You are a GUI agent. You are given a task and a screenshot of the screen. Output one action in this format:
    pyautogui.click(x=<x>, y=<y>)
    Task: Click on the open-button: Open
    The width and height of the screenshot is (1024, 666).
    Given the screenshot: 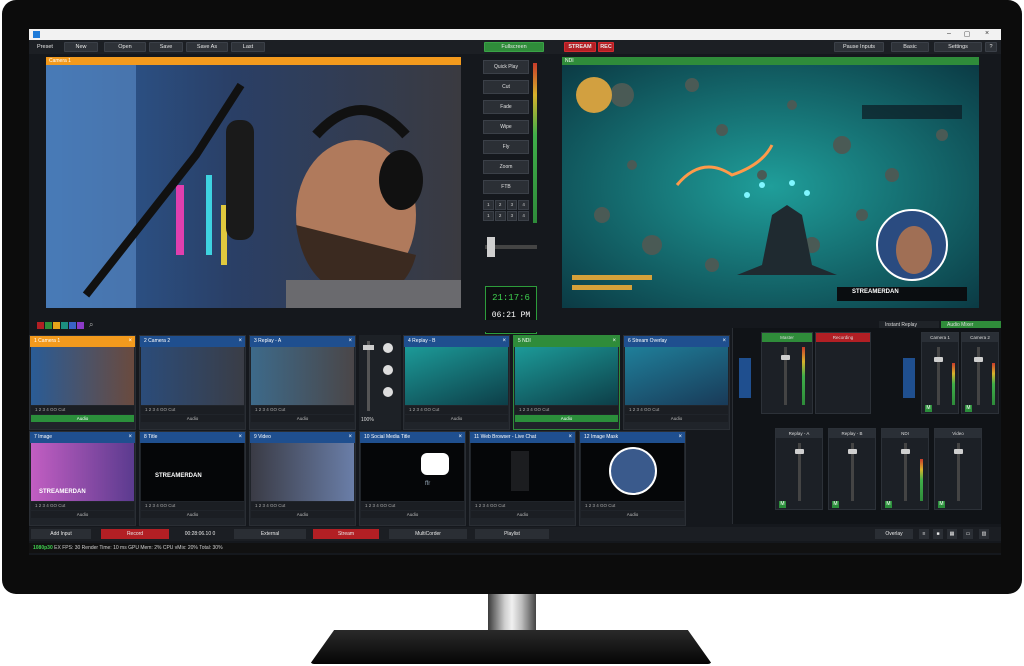 What is the action you would take?
    pyautogui.click(x=125, y=47)
    